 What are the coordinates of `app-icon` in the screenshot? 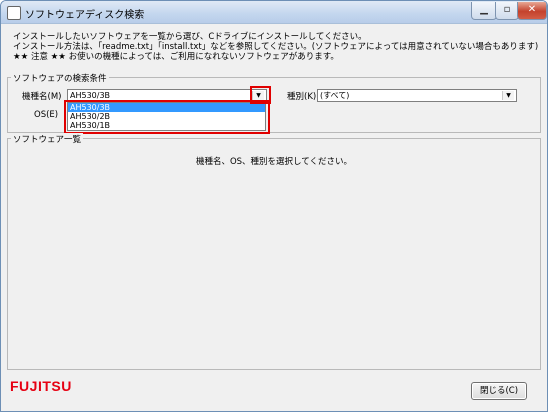 It's located at (14, 13).